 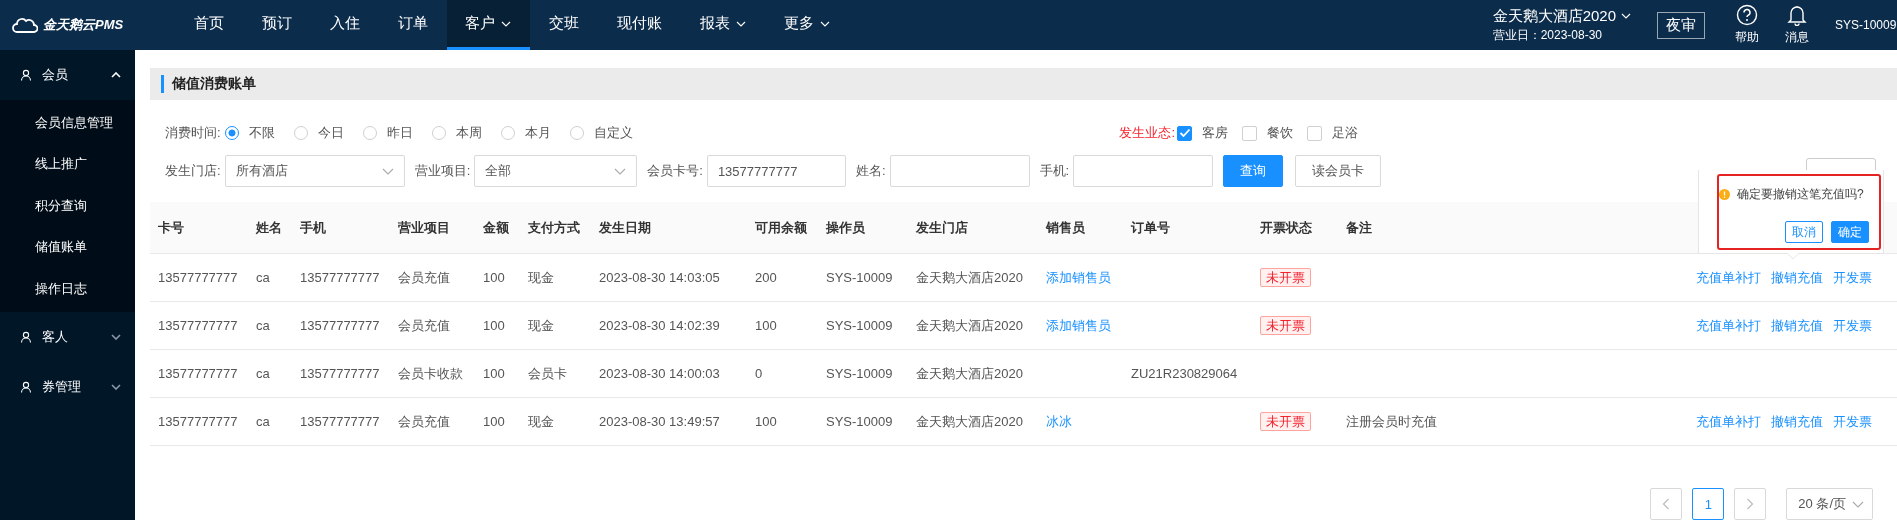 I want to click on sidebar-item: 操作日志, so click(x=67, y=289).